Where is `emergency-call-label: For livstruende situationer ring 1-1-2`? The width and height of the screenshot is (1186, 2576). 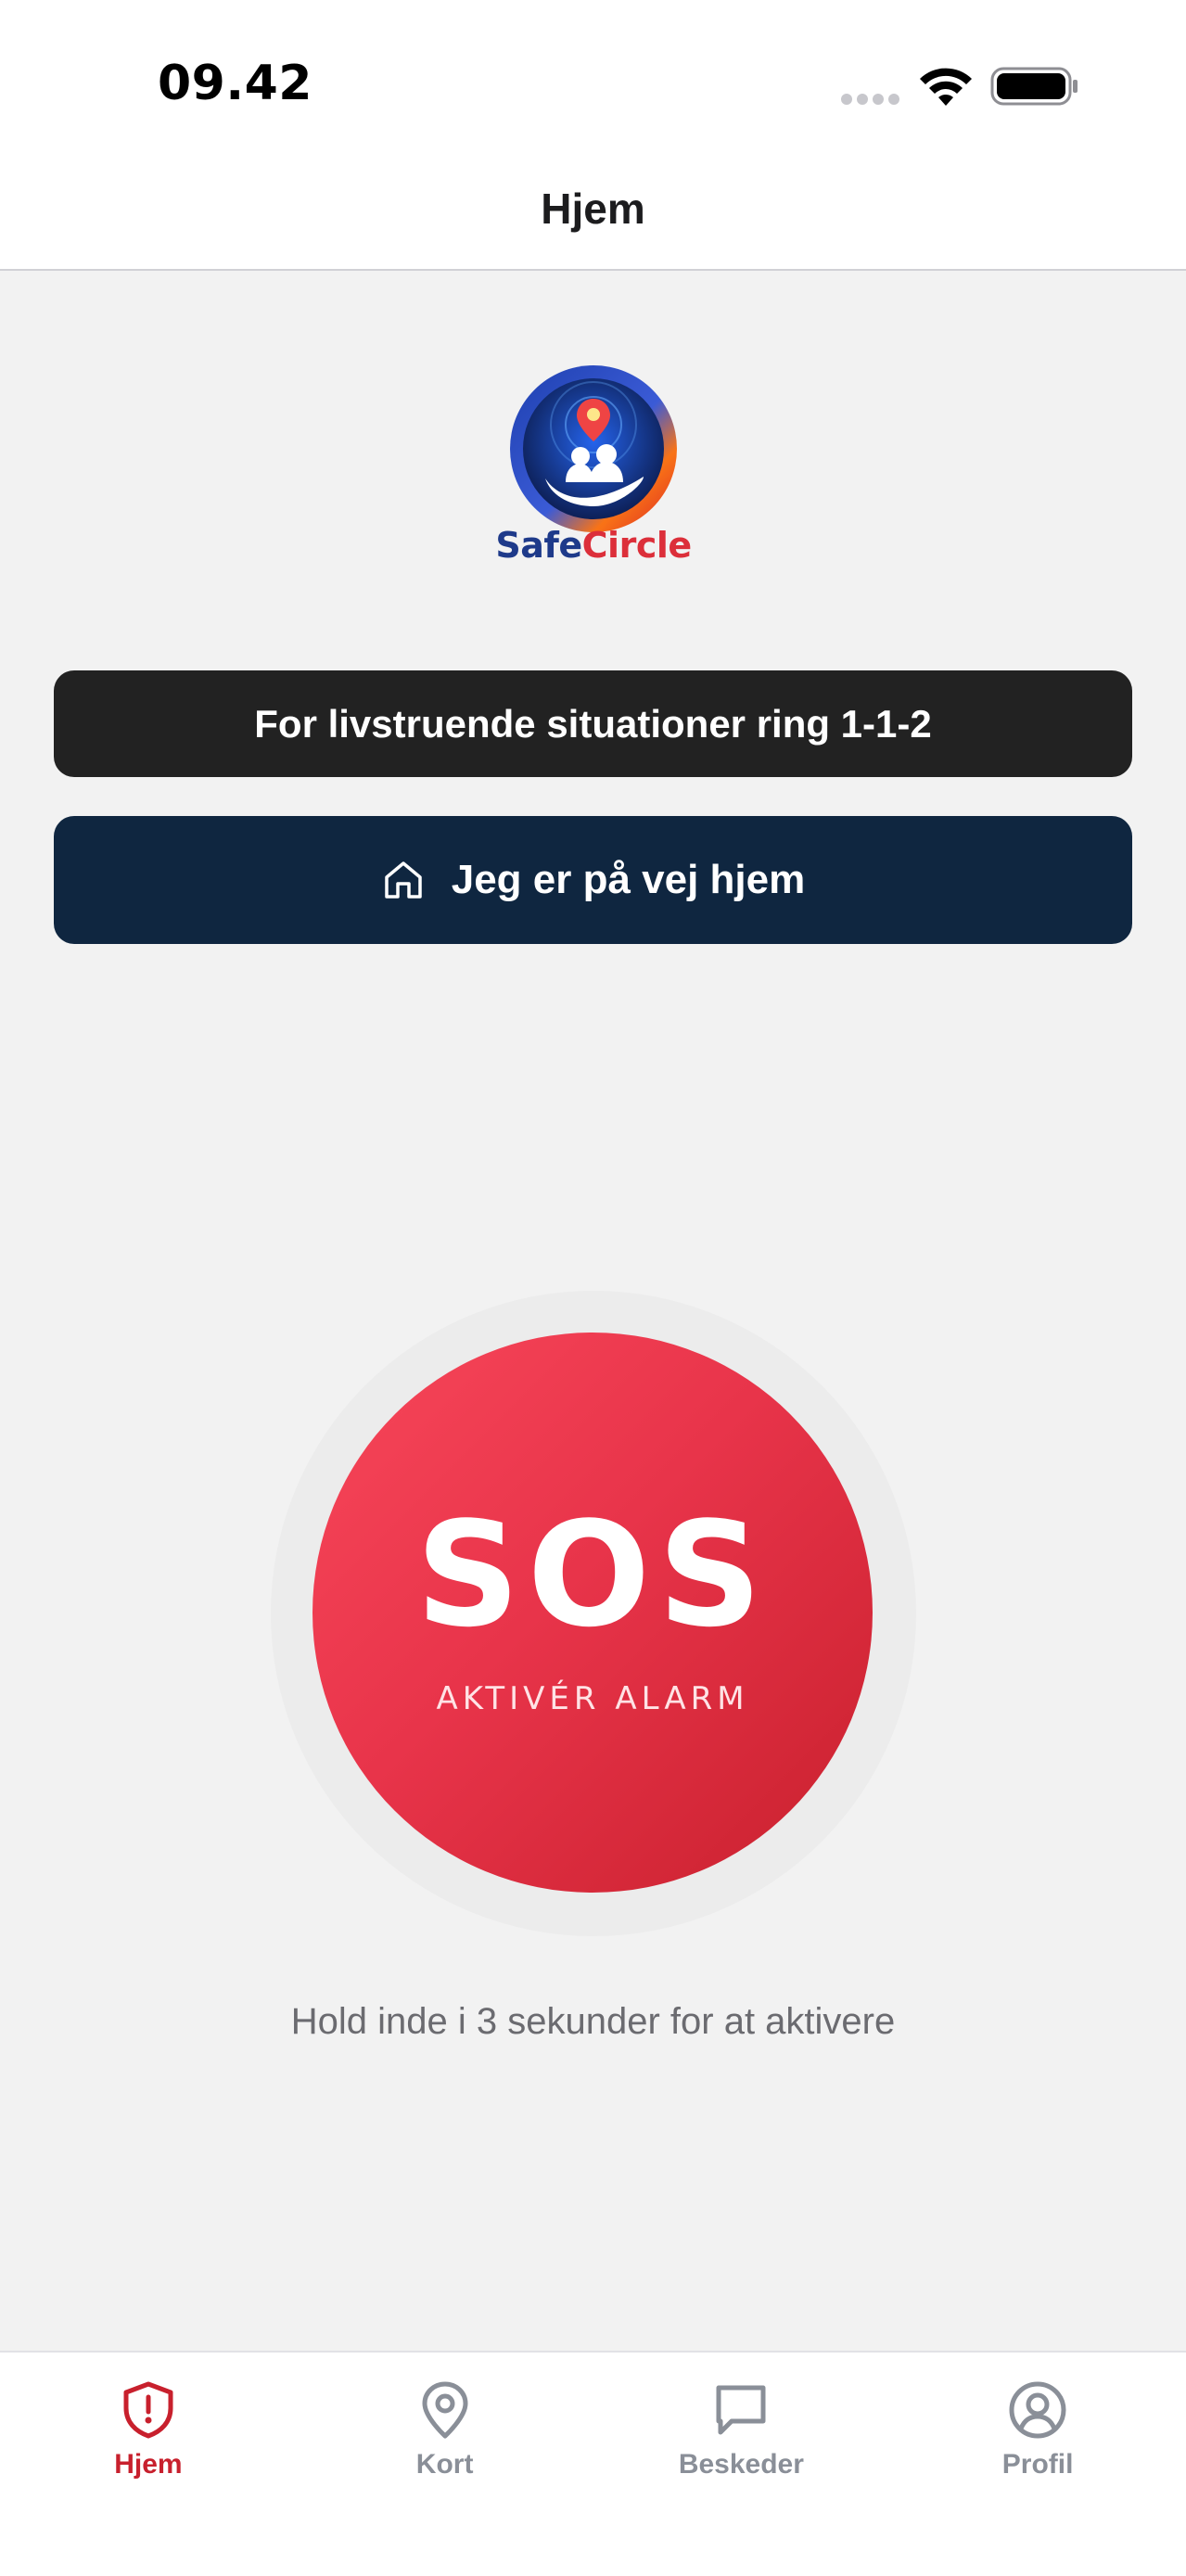 emergency-call-label: For livstruende situationer ring 1-1-2 is located at coordinates (593, 723).